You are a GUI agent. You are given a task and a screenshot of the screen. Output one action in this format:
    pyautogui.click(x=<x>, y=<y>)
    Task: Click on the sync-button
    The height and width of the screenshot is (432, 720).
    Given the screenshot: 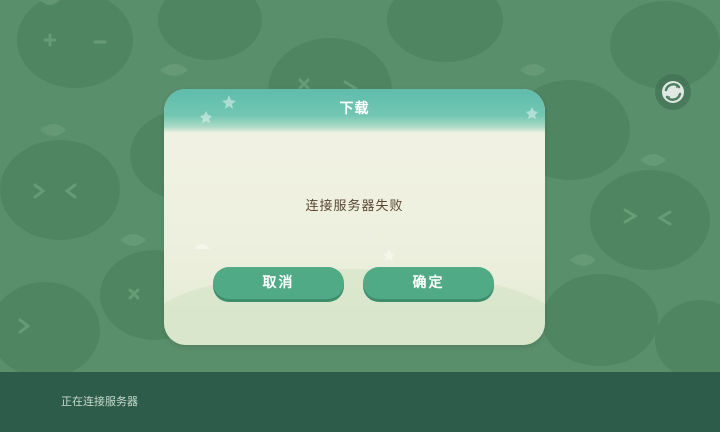 What is the action you would take?
    pyautogui.click(x=673, y=92)
    